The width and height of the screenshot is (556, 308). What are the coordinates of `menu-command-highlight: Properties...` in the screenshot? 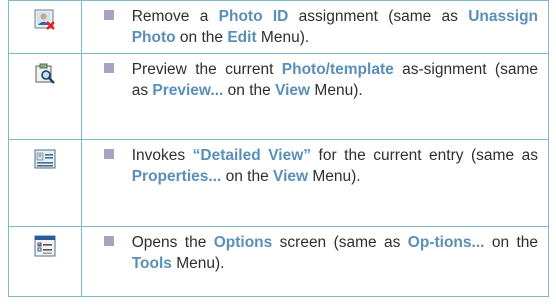 It's located at (176, 176).